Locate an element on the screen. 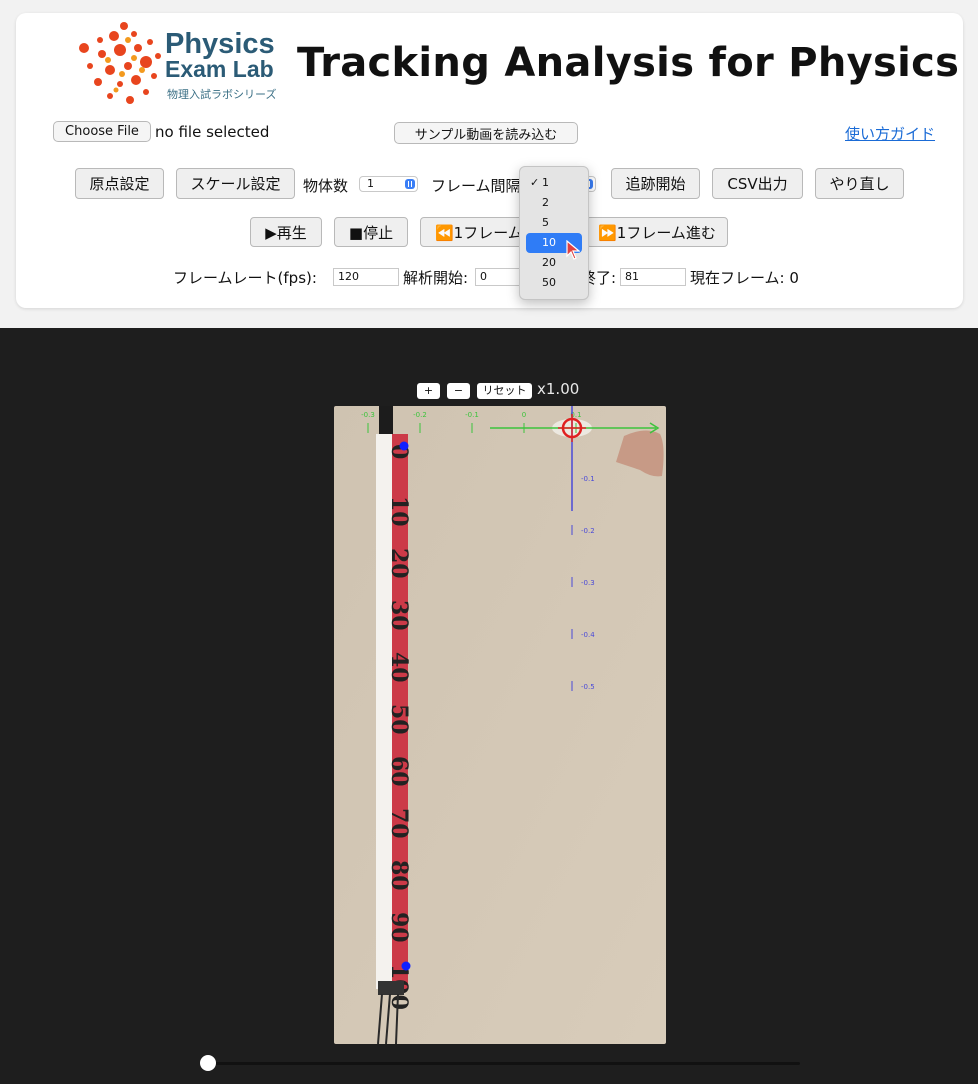 This screenshot has width=978, height=1084. play-button: ▶再生 is located at coordinates (286, 232).